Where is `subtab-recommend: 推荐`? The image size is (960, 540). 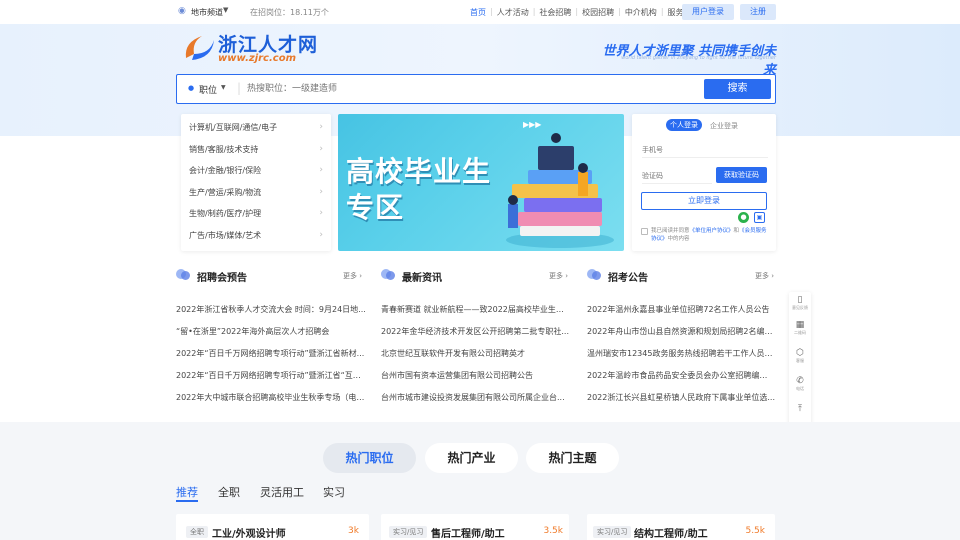
subtab-recommend: 推荐 is located at coordinates (187, 492).